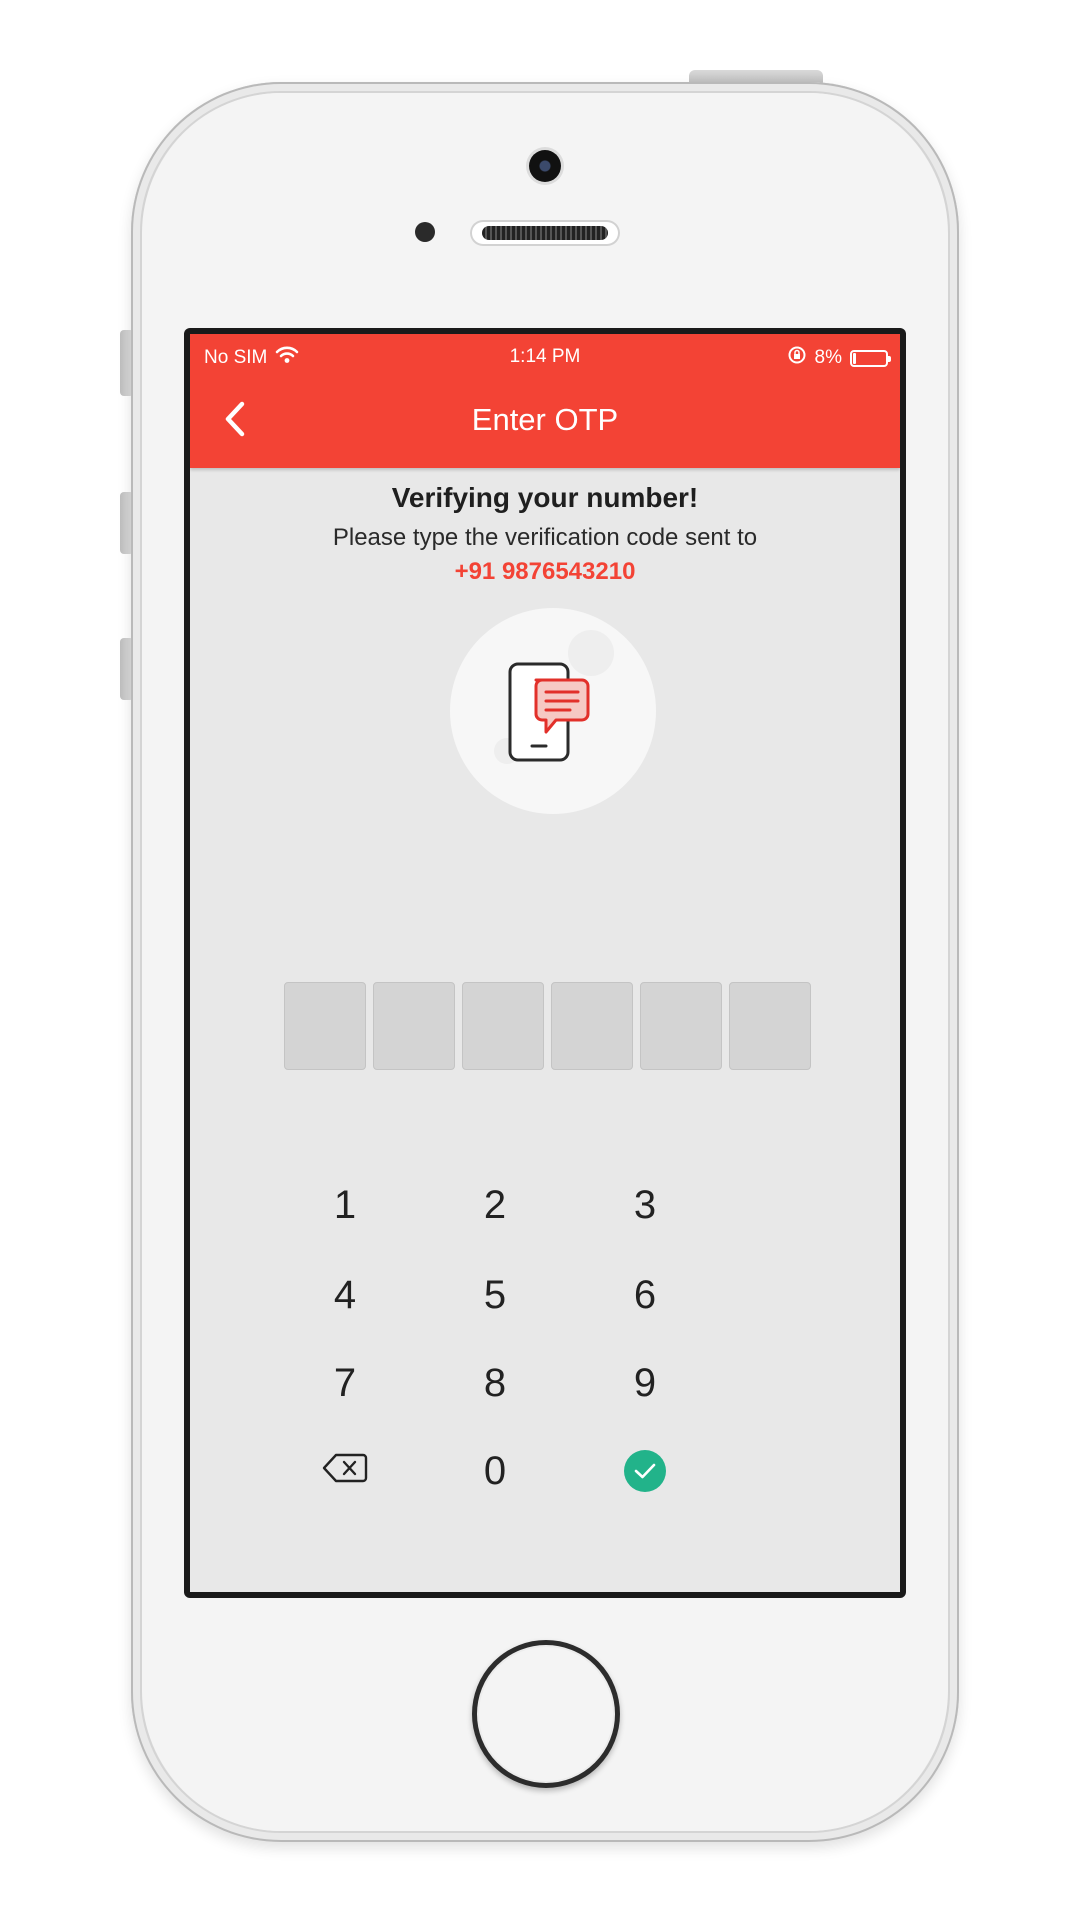 The width and height of the screenshot is (1080, 1920). I want to click on battery-level, so click(854, 358).